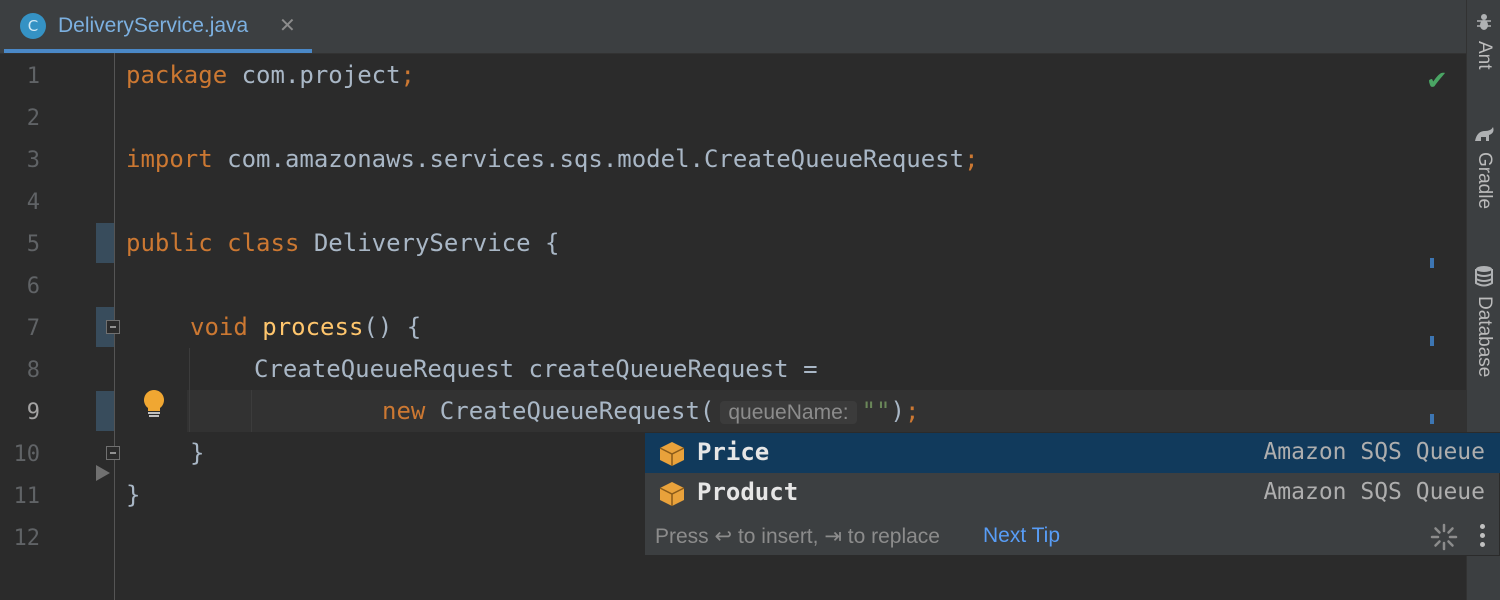 The height and width of the screenshot is (600, 1500). I want to click on active-tab-indicator, so click(158, 51).